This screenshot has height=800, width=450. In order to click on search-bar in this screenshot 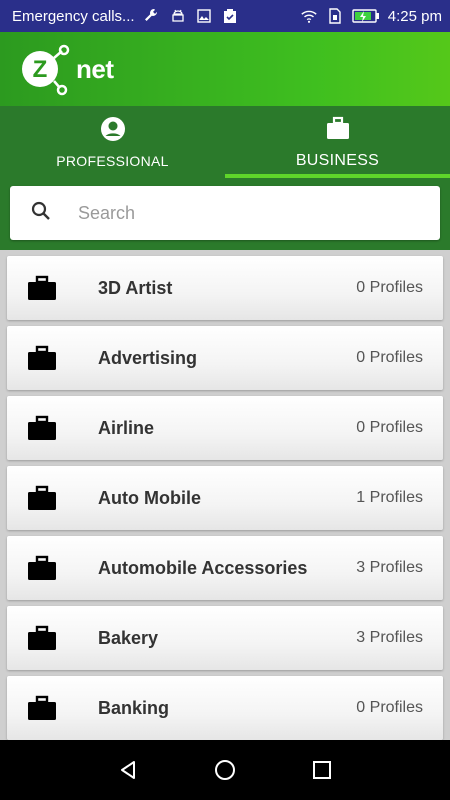, I will do `click(225, 214)`.